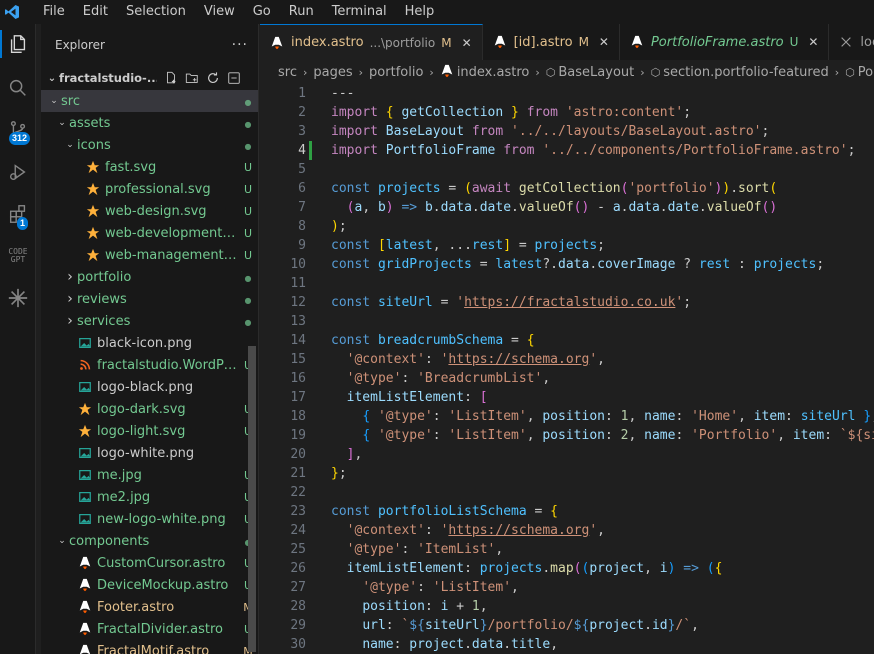 This screenshot has width=874, height=654. Describe the element at coordinates (714, 264) in the screenshot. I see `code-token: rest` at that location.